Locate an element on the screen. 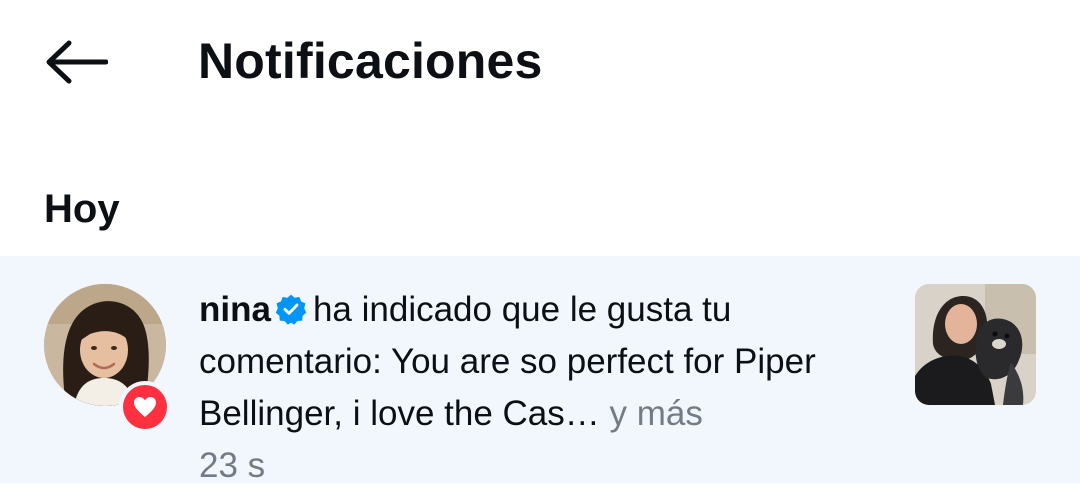 Image resolution: width=1080 pixels, height=492 pixels. thumbnail-image is located at coordinates (975, 344).